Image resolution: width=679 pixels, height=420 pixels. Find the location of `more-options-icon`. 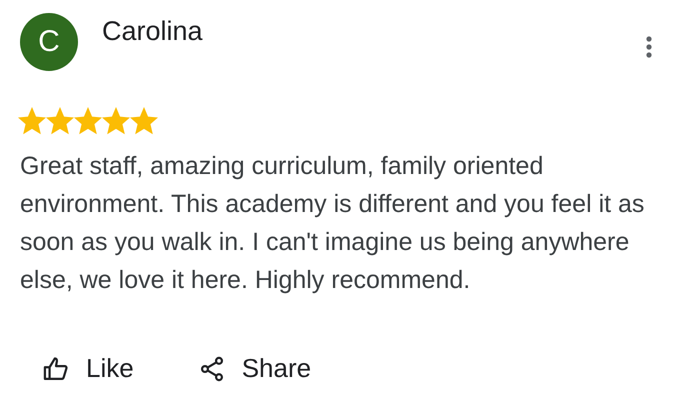

more-options-icon is located at coordinates (649, 47).